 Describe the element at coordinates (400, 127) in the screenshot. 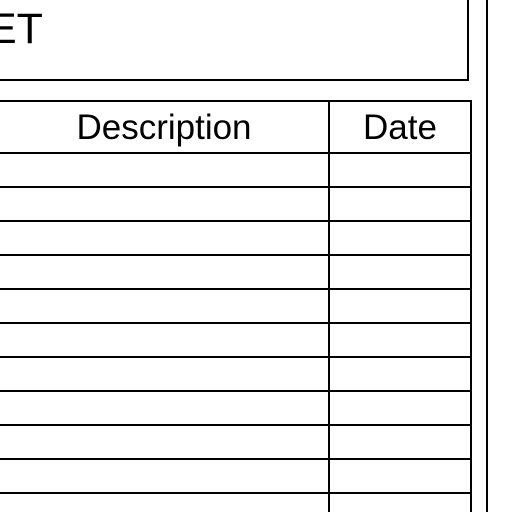

I see `column-header-date: Date` at that location.